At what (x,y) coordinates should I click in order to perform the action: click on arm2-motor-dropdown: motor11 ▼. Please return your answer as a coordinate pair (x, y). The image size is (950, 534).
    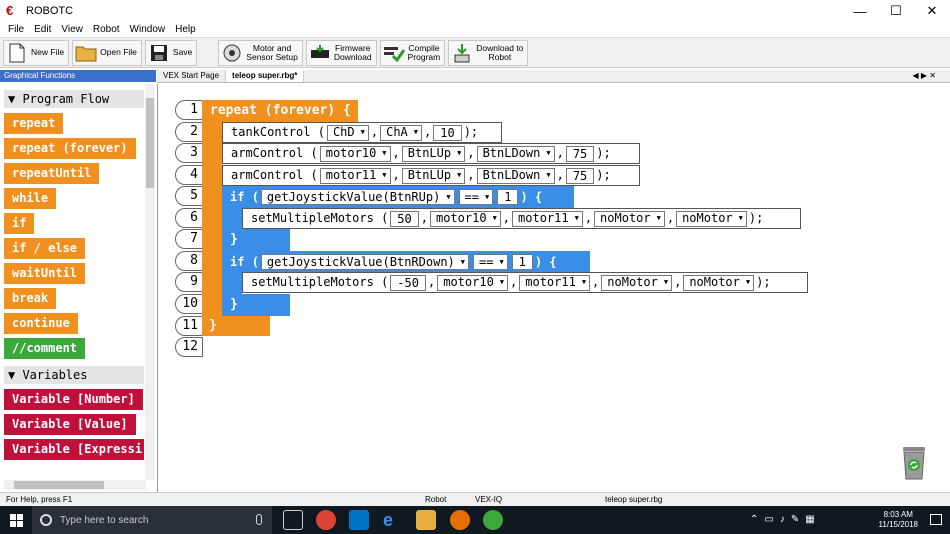
    Looking at the image, I should click on (355, 175).